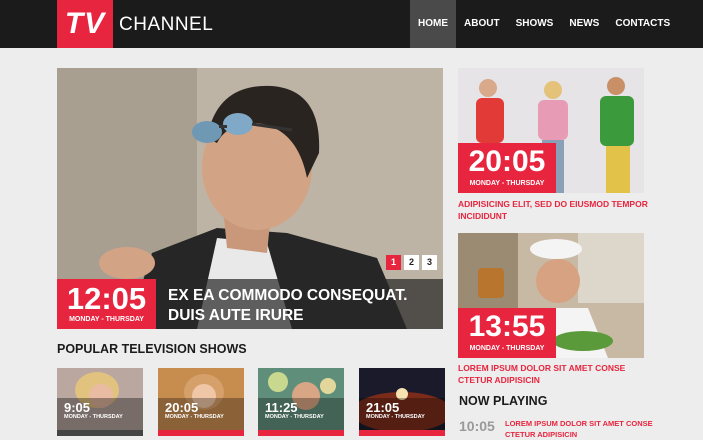  What do you see at coordinates (551, 295) in the screenshot?
I see `side-show-card-2: 13:55 MONDAY - THURSDAY` at bounding box center [551, 295].